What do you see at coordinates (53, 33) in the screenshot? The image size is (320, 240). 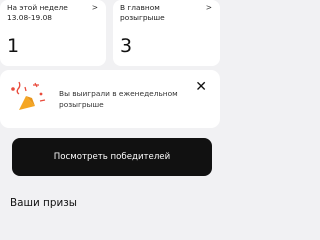 I see `weekly-stat-card: На этой неделе 13.08-19.08 > 1` at bounding box center [53, 33].